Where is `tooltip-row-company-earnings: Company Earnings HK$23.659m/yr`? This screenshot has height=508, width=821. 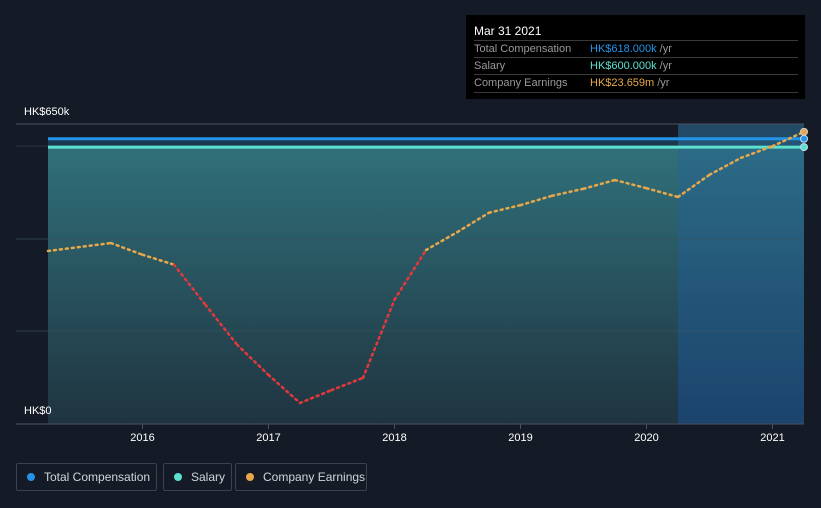
tooltip-row-company-earnings: Company Earnings HK$23.659m/yr is located at coordinates (636, 83).